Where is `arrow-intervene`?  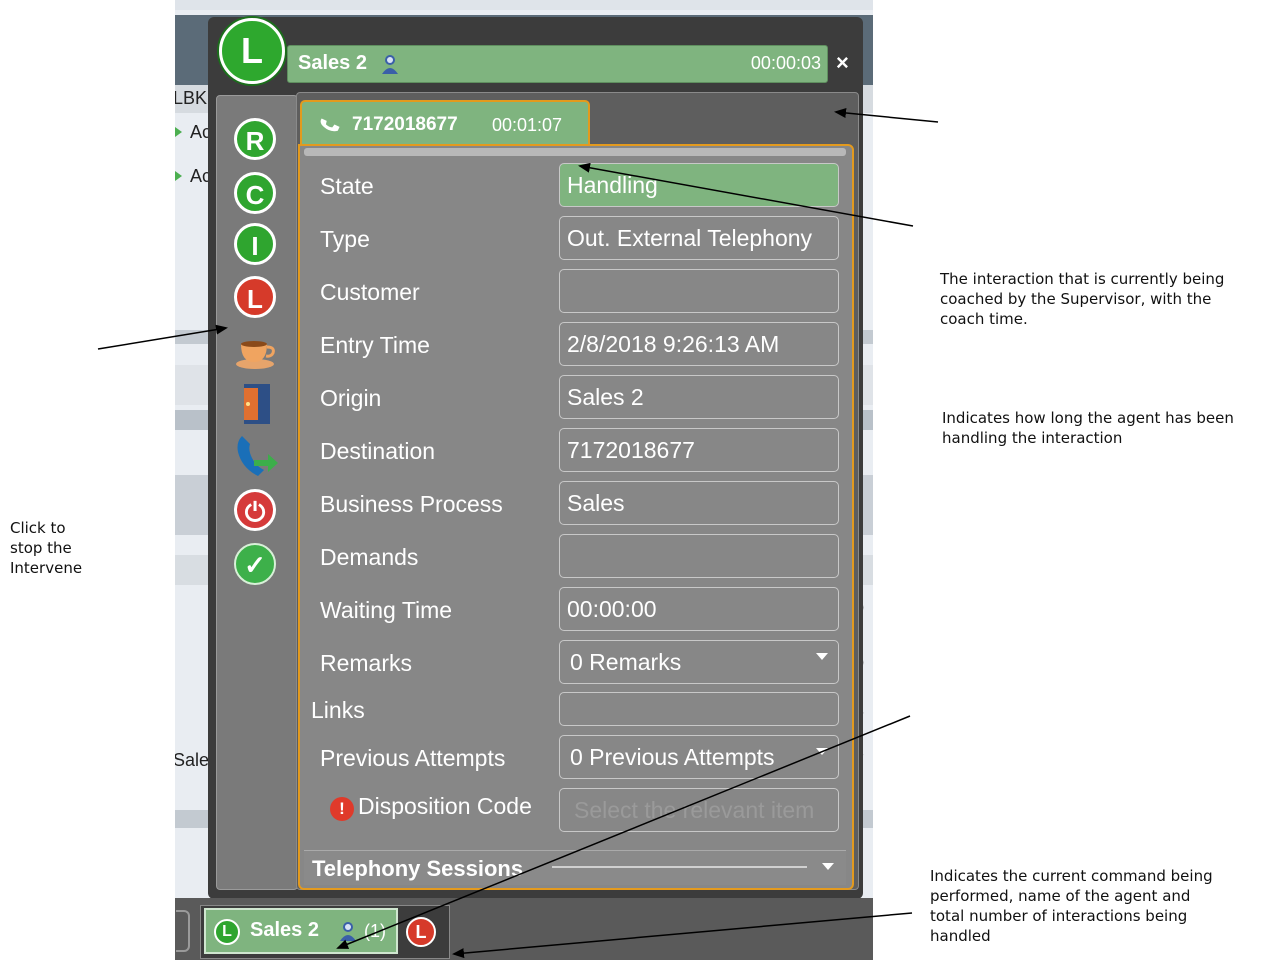 arrow-intervene is located at coordinates (162, 337).